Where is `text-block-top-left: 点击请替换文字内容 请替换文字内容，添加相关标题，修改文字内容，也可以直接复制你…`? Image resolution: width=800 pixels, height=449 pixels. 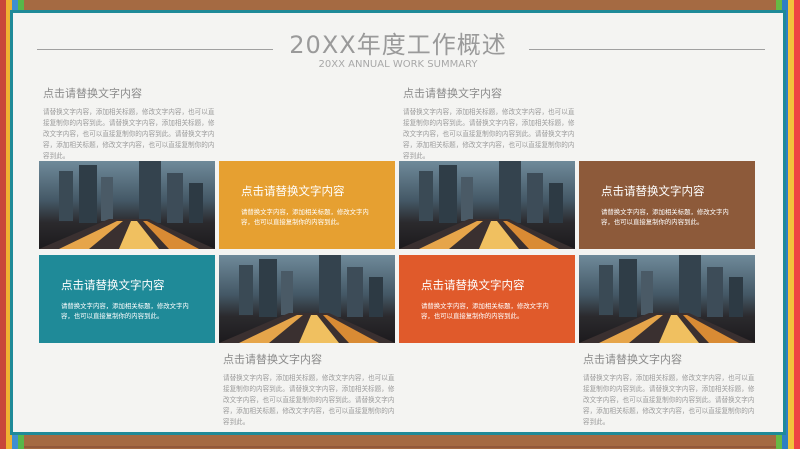 text-block-top-left: 点击请替换文字内容 请替换文字内容，添加相关标题，修改文字内容，也可以直接复制你… is located at coordinates (129, 123).